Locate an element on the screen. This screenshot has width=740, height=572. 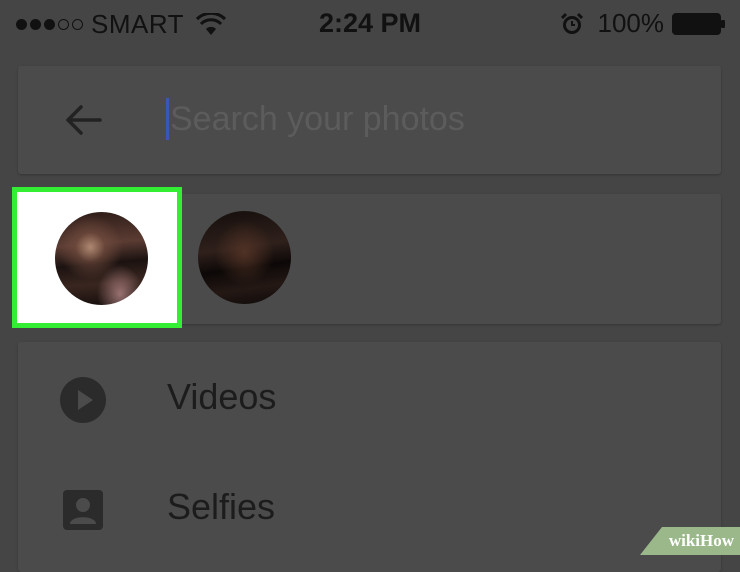
watermark-text: wikiHow is located at coordinates (701, 540).